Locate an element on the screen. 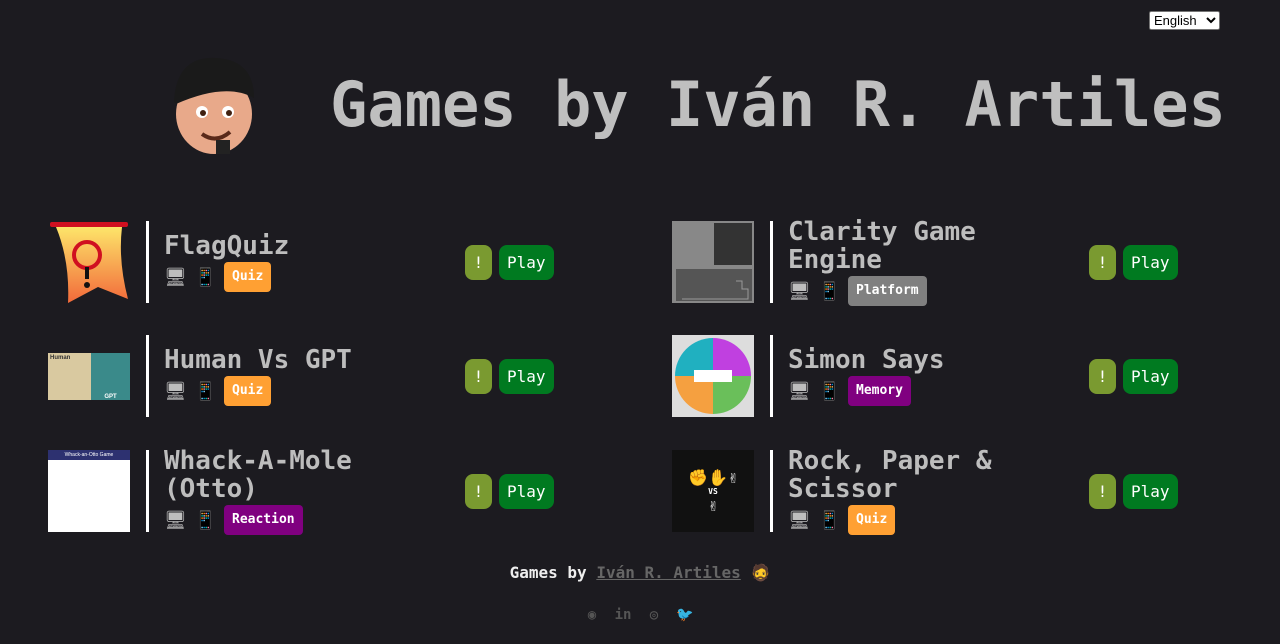  language-select: English is located at coordinates (1184, 20).